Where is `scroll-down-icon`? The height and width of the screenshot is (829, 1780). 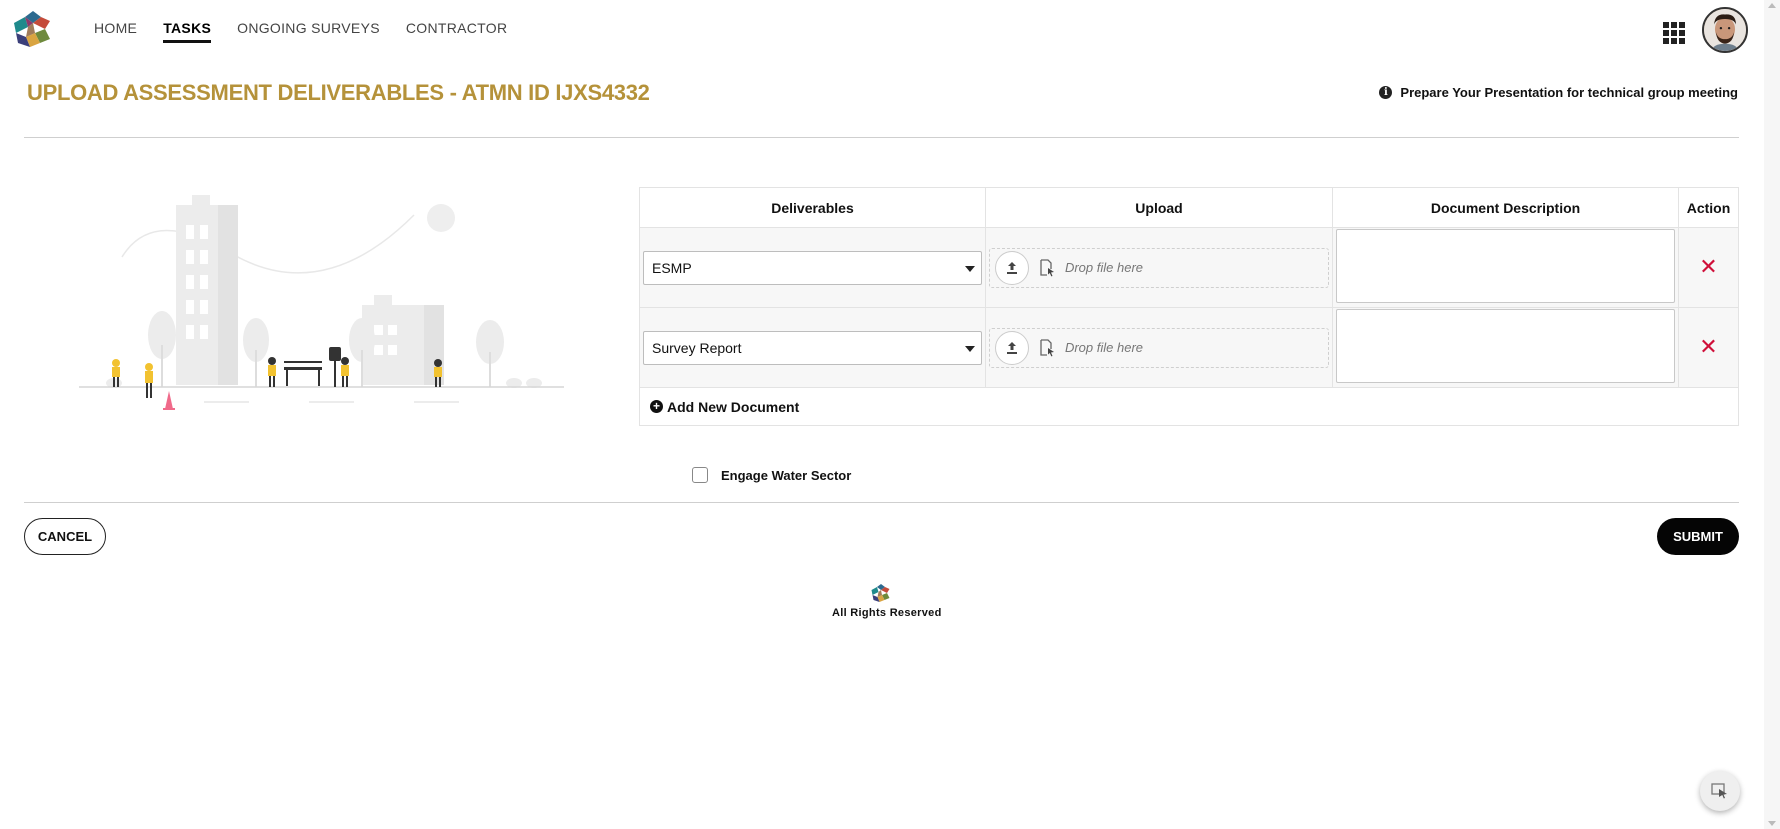 scroll-down-icon is located at coordinates (1772, 823).